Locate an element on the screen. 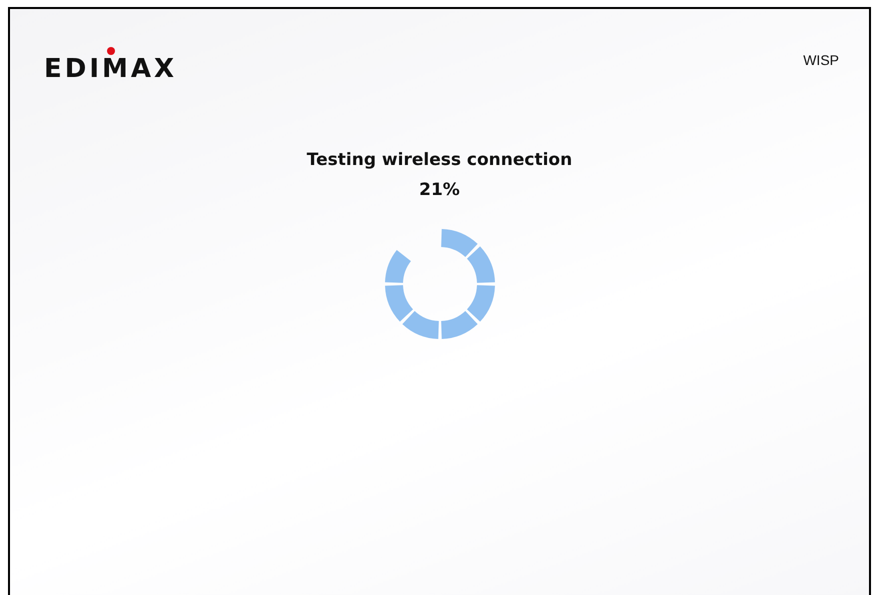 The width and height of the screenshot is (878, 595). brand-logo: EDIMAX is located at coordinates (111, 64).